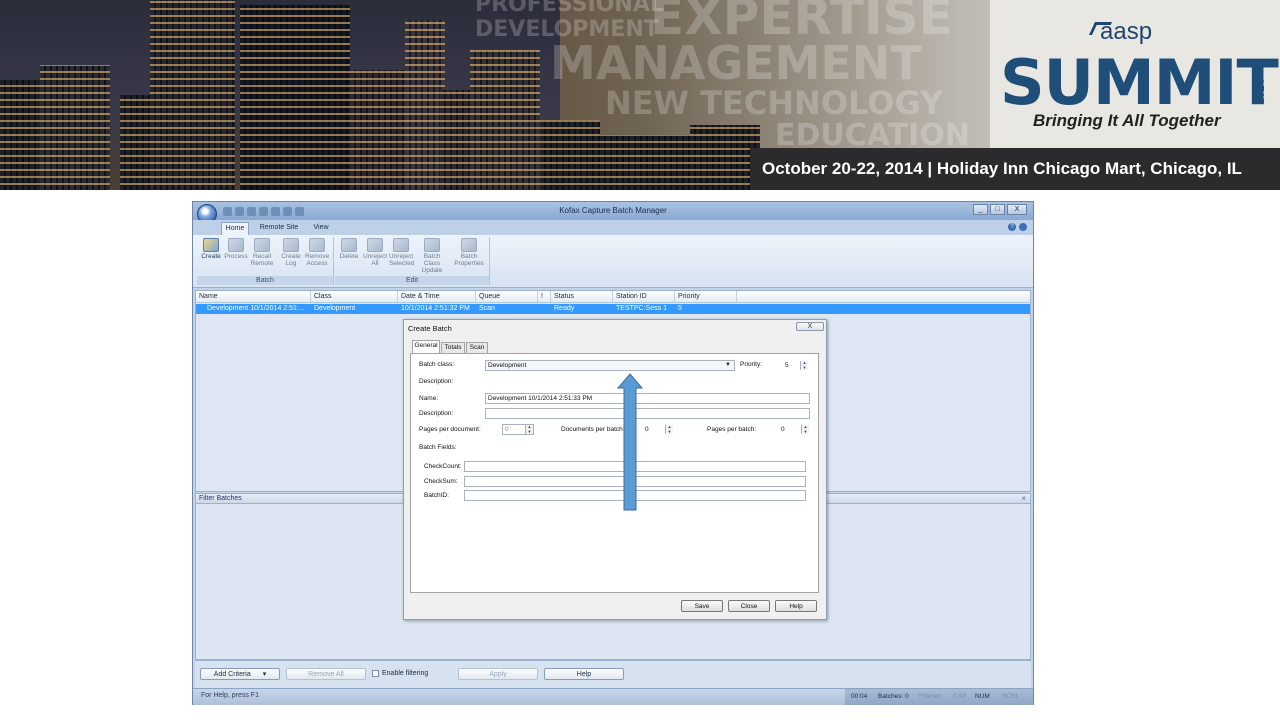  Describe the element at coordinates (582, 296) in the screenshot. I see `column-header-status: Status` at that location.